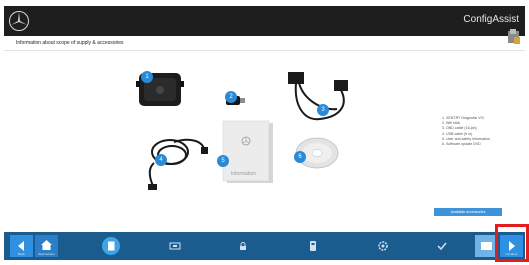  Describe the element at coordinates (21, 254) in the screenshot. I see `back-label: Back` at that location.